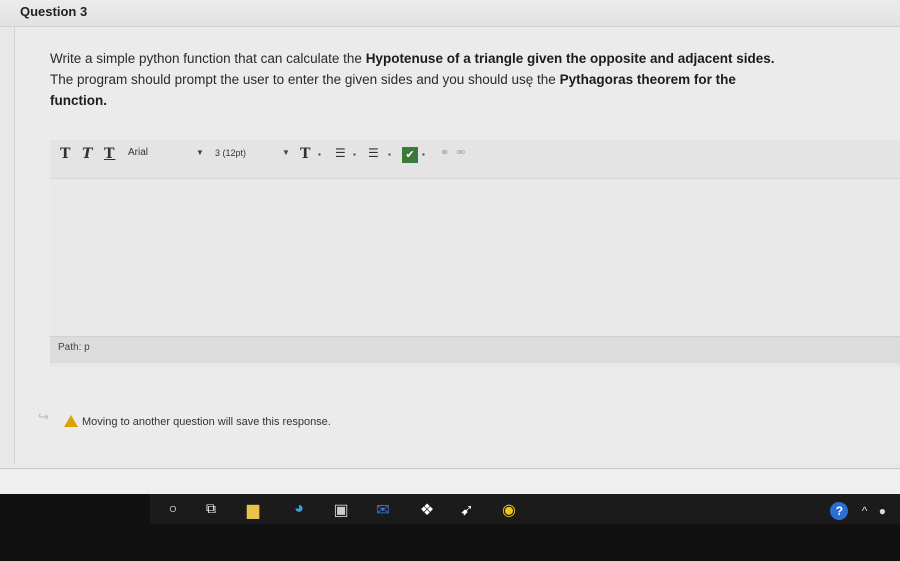 This screenshot has height=561, width=900. I want to click on font-family-dropdown-icon: ▼, so click(200, 152).